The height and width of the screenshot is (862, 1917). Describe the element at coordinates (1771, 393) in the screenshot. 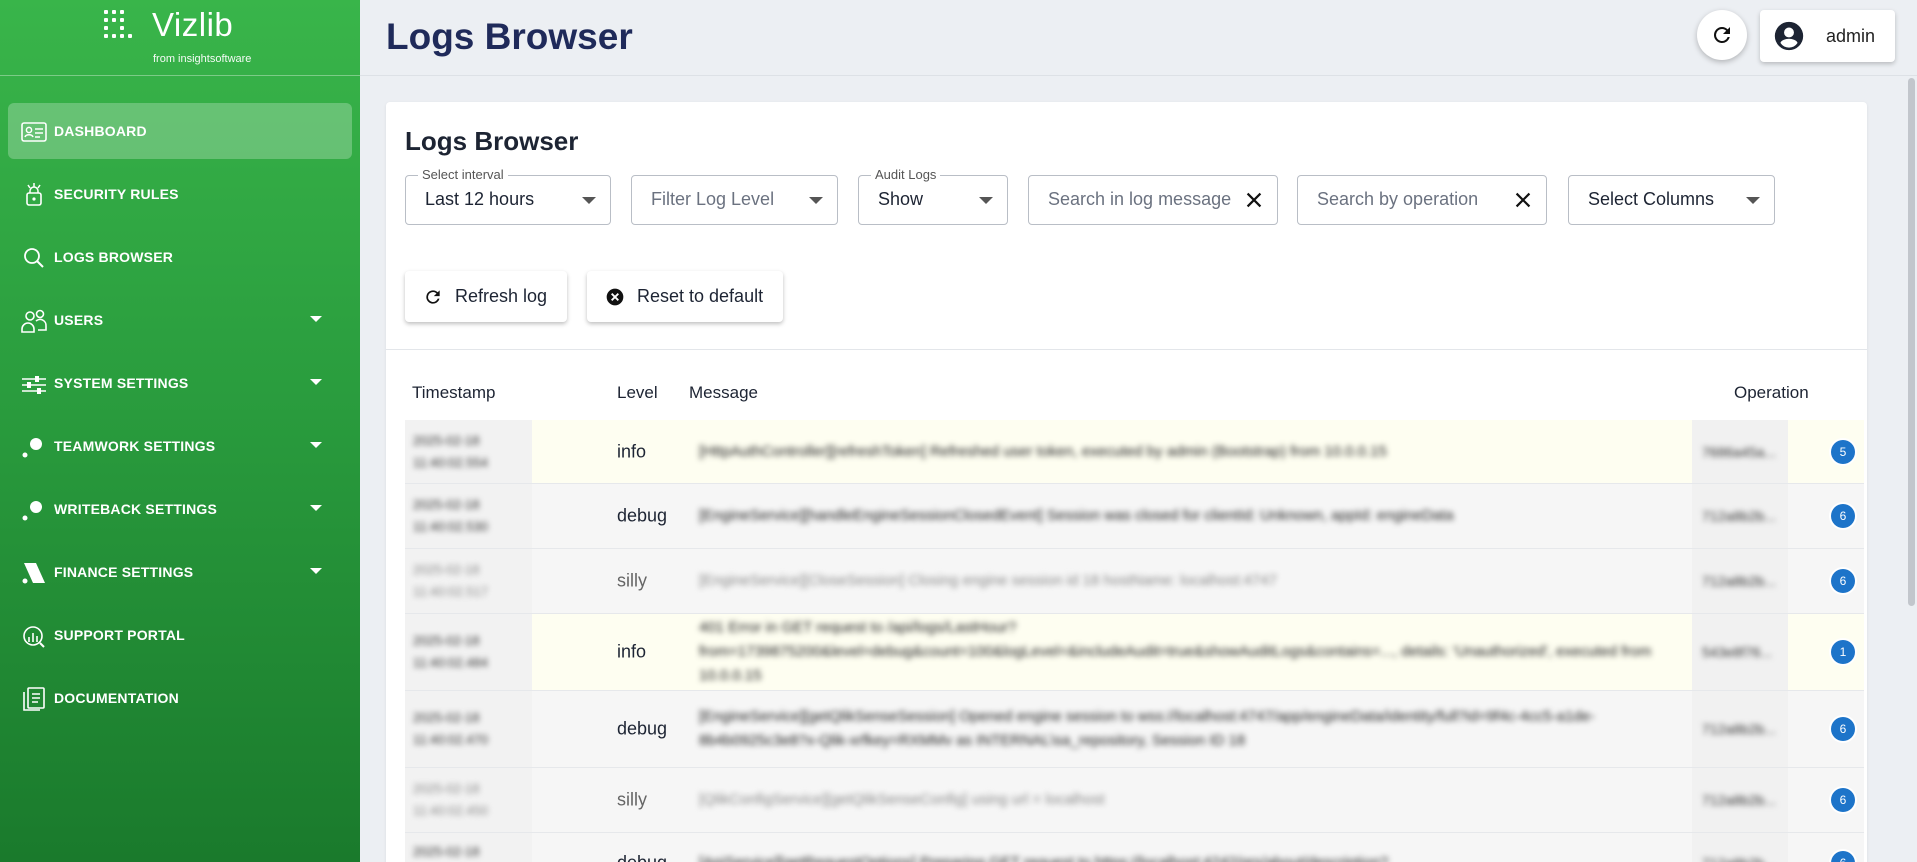

I see `col-operation: Operation` at that location.